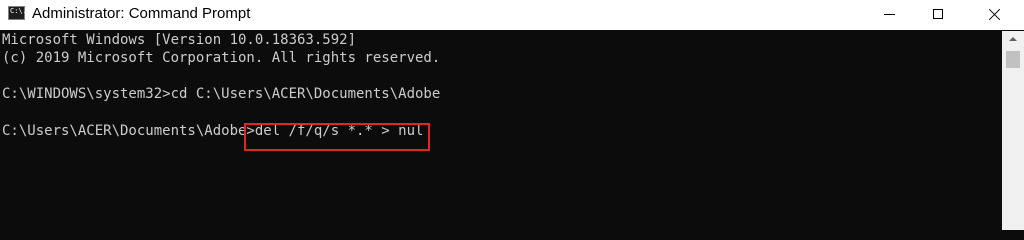  I want to click on title-bar: C:\. Administrator: Command Prompt, so click(512, 15).